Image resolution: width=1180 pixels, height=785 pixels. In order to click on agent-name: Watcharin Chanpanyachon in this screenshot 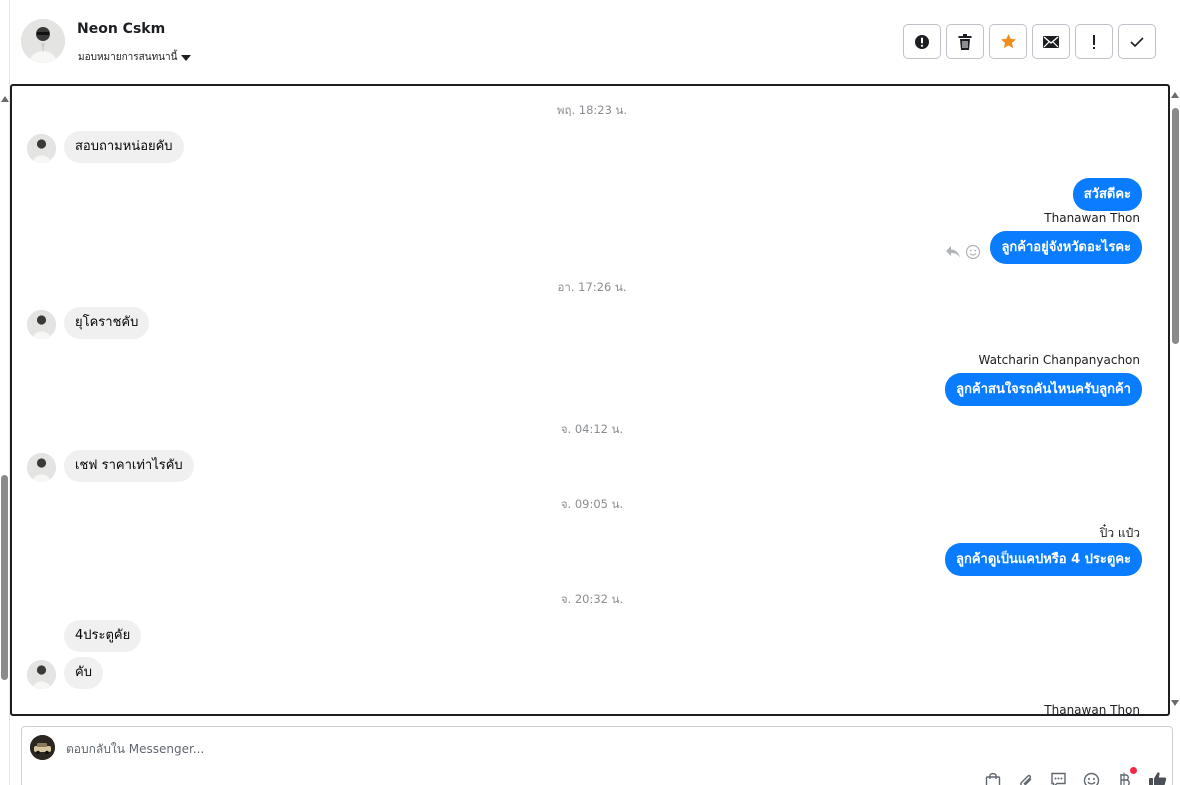, I will do `click(1059, 360)`.